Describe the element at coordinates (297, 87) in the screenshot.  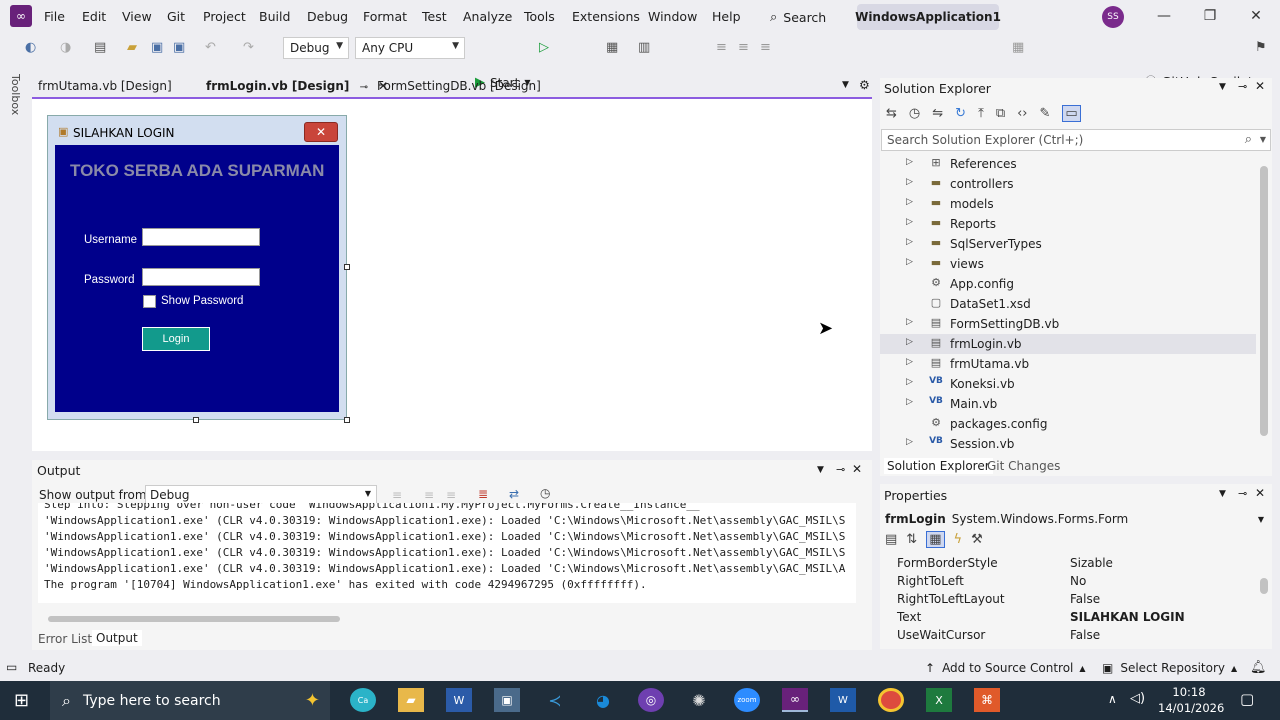
I see `tab-frmlogin: frmLogin.vb [Design] ⊸ ✕` at that location.